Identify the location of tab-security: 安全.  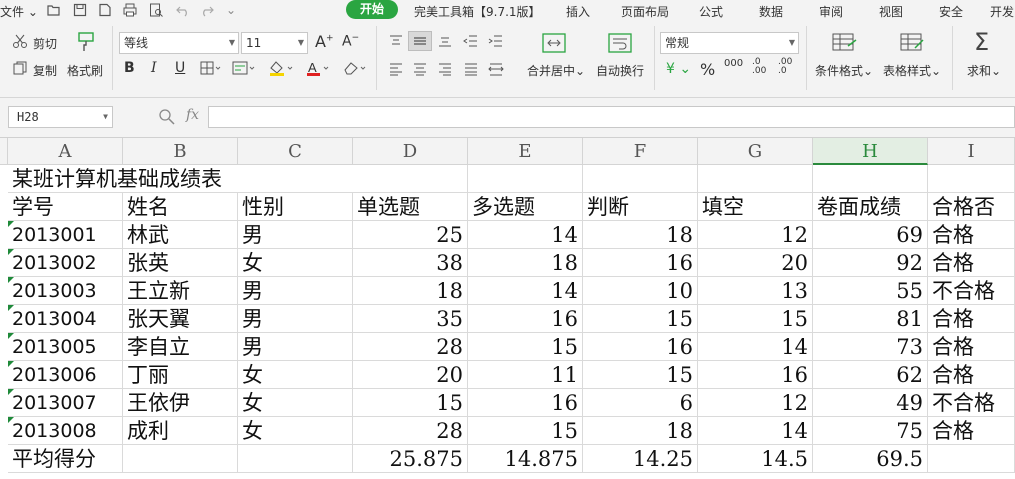
(951, 11).